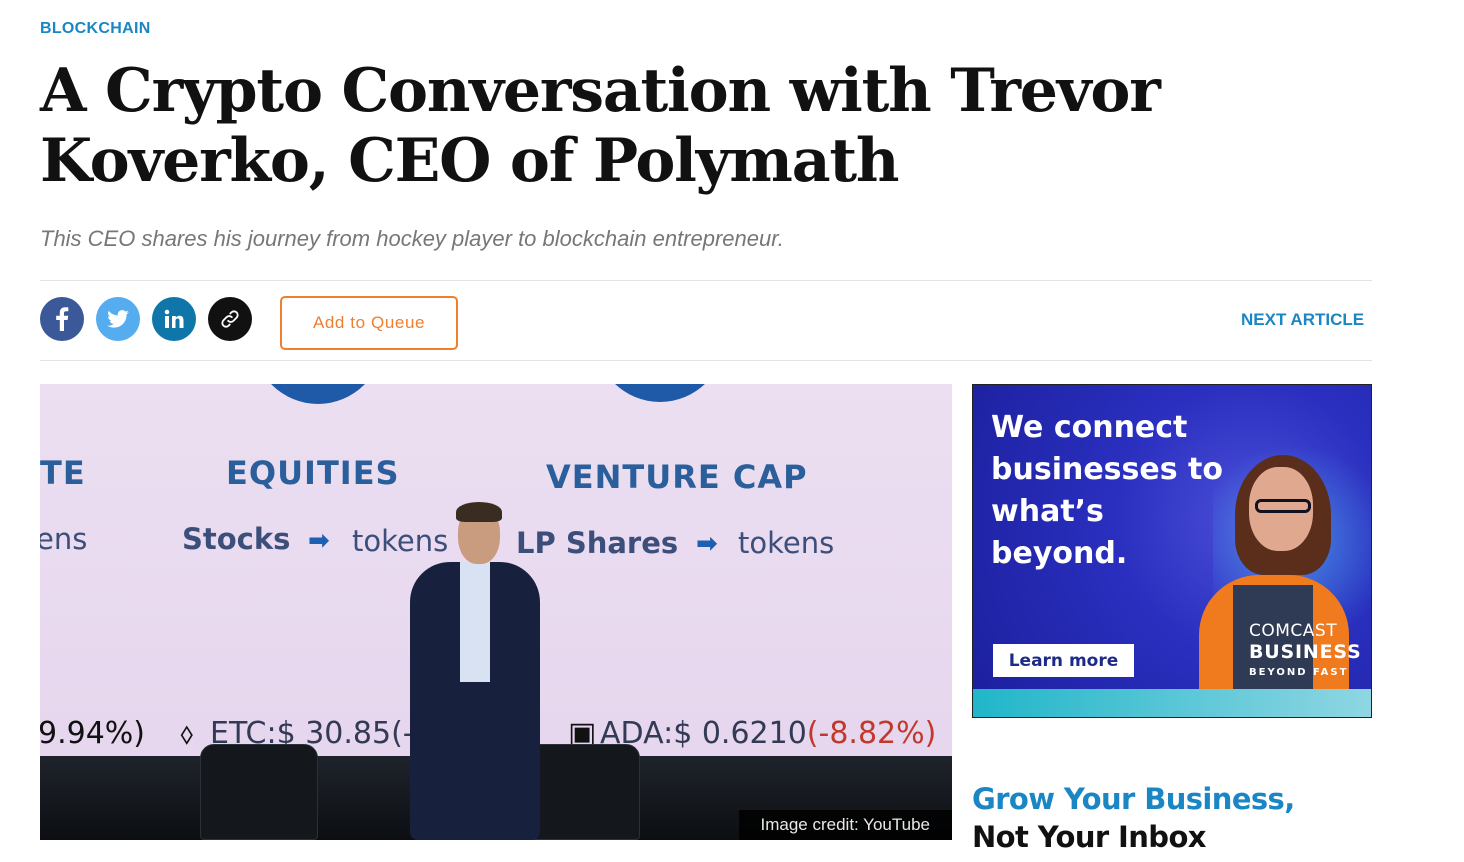 This screenshot has width=1464, height=862. What do you see at coordinates (187, 733) in the screenshot?
I see `ethereum-classic-icon: ⬨` at bounding box center [187, 733].